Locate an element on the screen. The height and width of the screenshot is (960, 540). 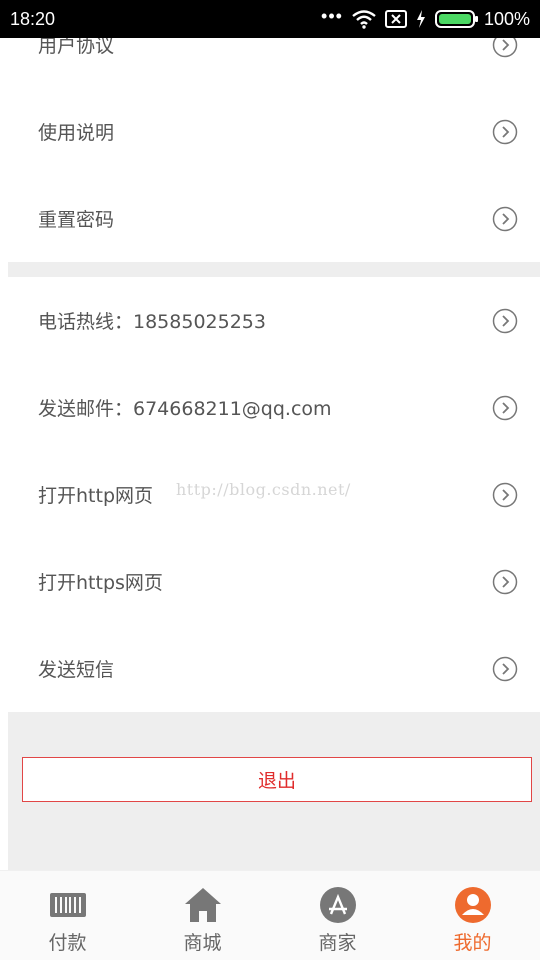
app-store-icon is located at coordinates (338, 905).